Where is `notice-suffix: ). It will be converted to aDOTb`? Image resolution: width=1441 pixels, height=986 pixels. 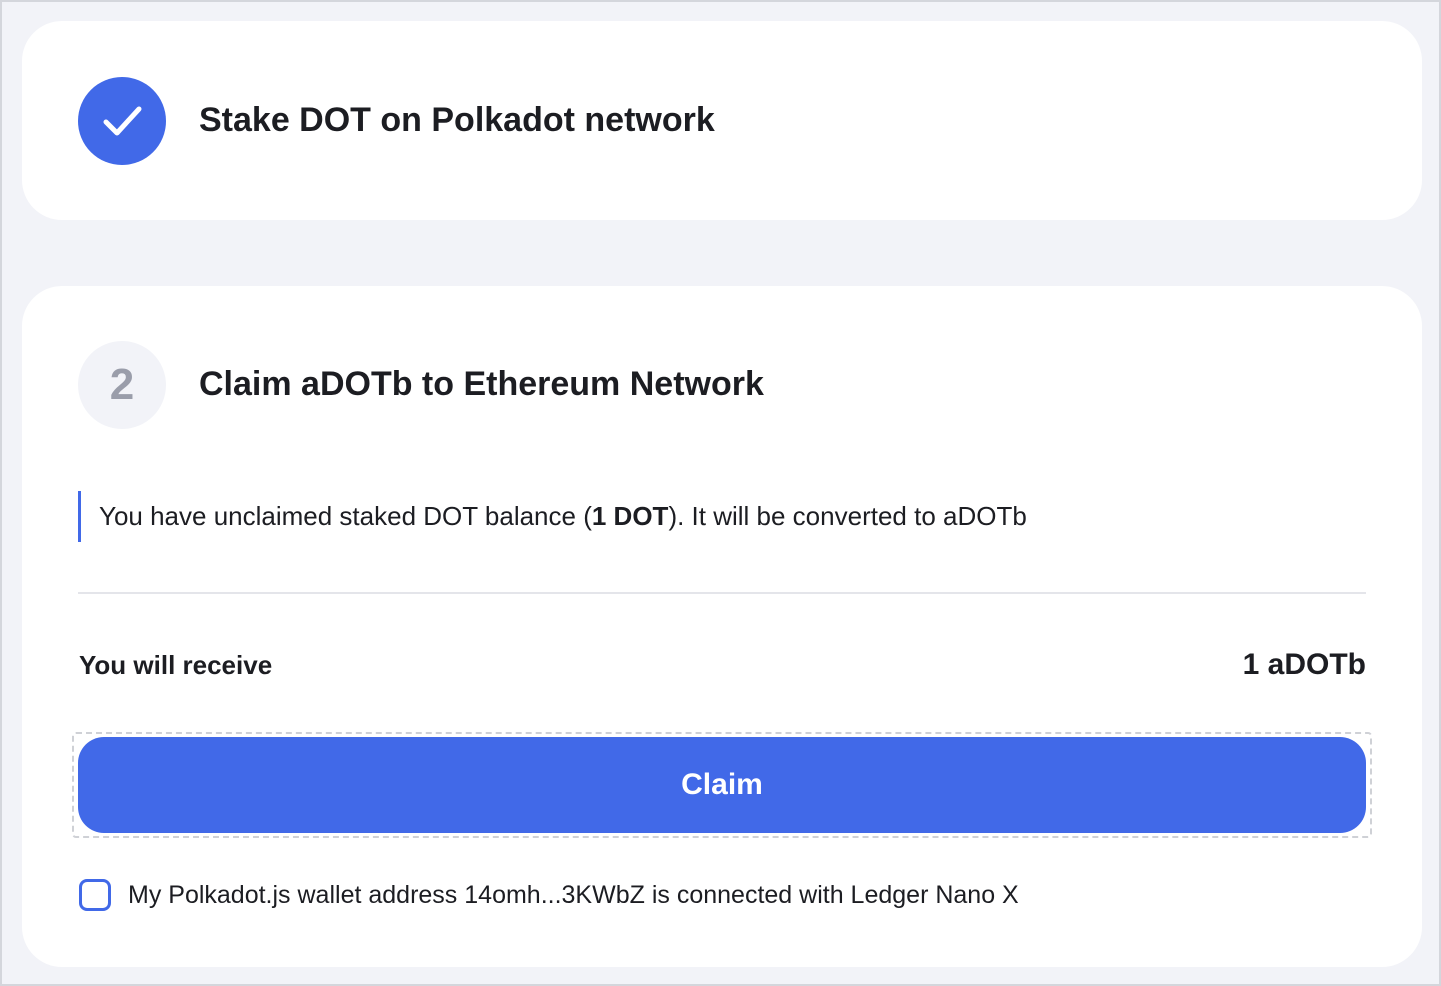 notice-suffix: ). It will be converted to aDOTb is located at coordinates (847, 516).